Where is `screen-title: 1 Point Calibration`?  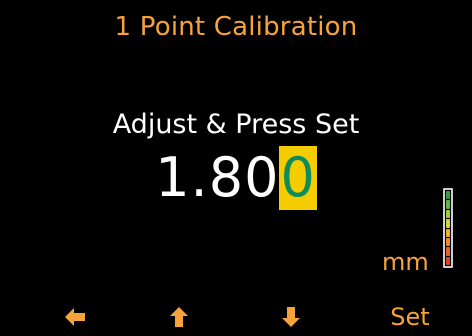
screen-title: 1 Point Calibration is located at coordinates (236, 27).